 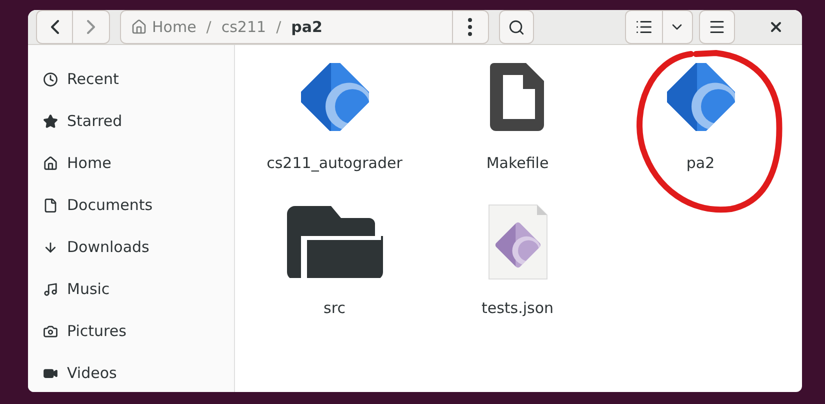 I want to click on path-button: cs211, so click(x=243, y=27).